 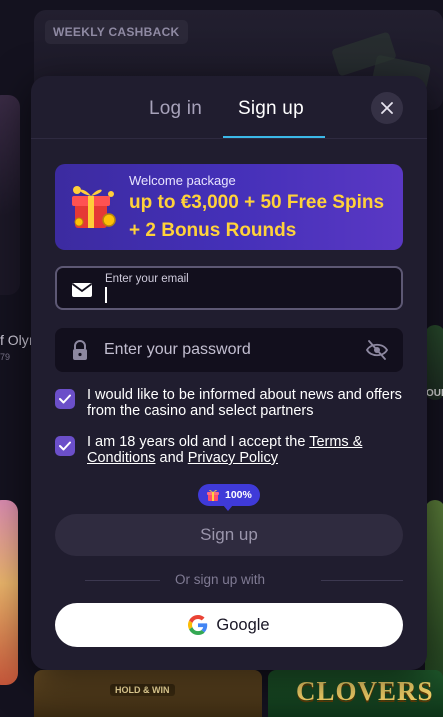 I want to click on background-game-title-left: f Olyı, so click(x=16, y=340).